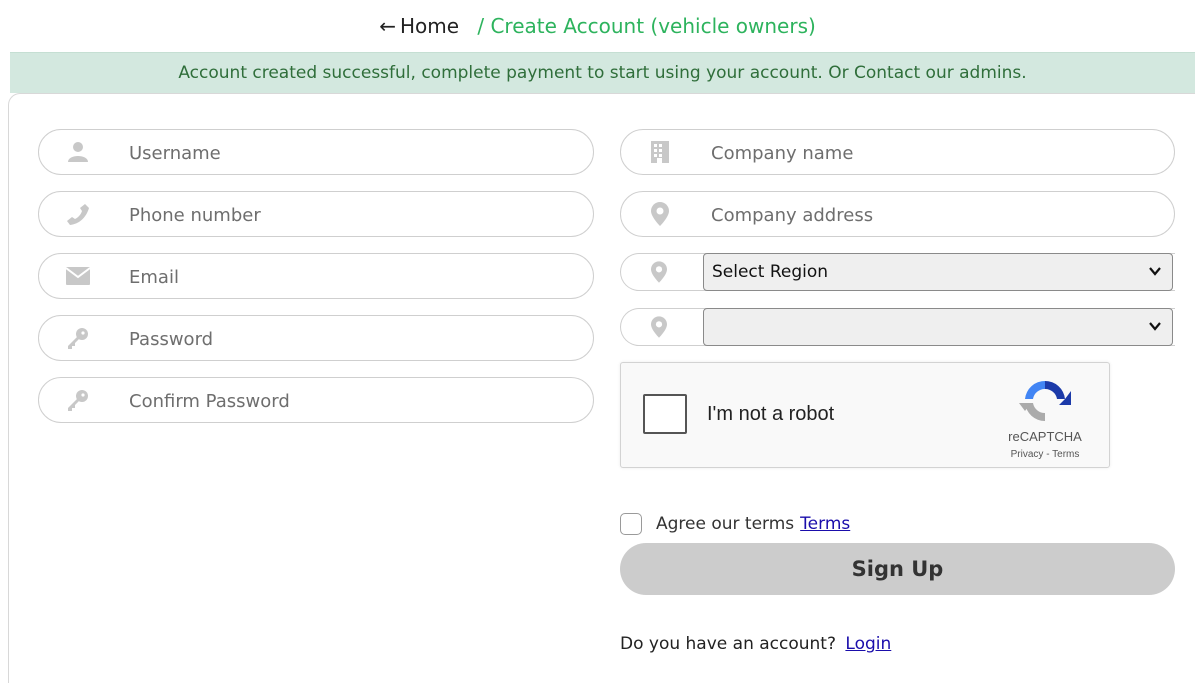  What do you see at coordinates (319, 277) in the screenshot?
I see `email-input` at bounding box center [319, 277].